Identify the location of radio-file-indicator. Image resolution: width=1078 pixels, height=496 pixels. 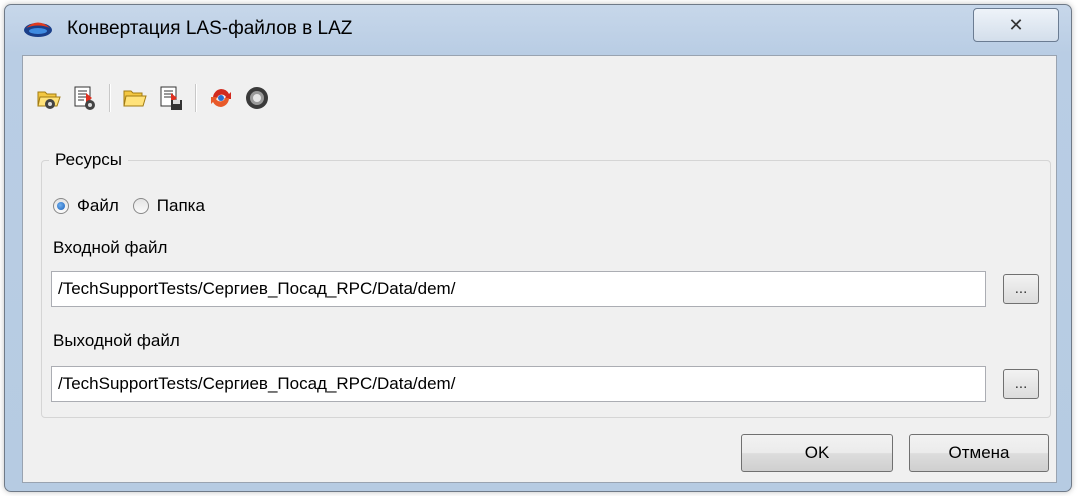
(61, 206).